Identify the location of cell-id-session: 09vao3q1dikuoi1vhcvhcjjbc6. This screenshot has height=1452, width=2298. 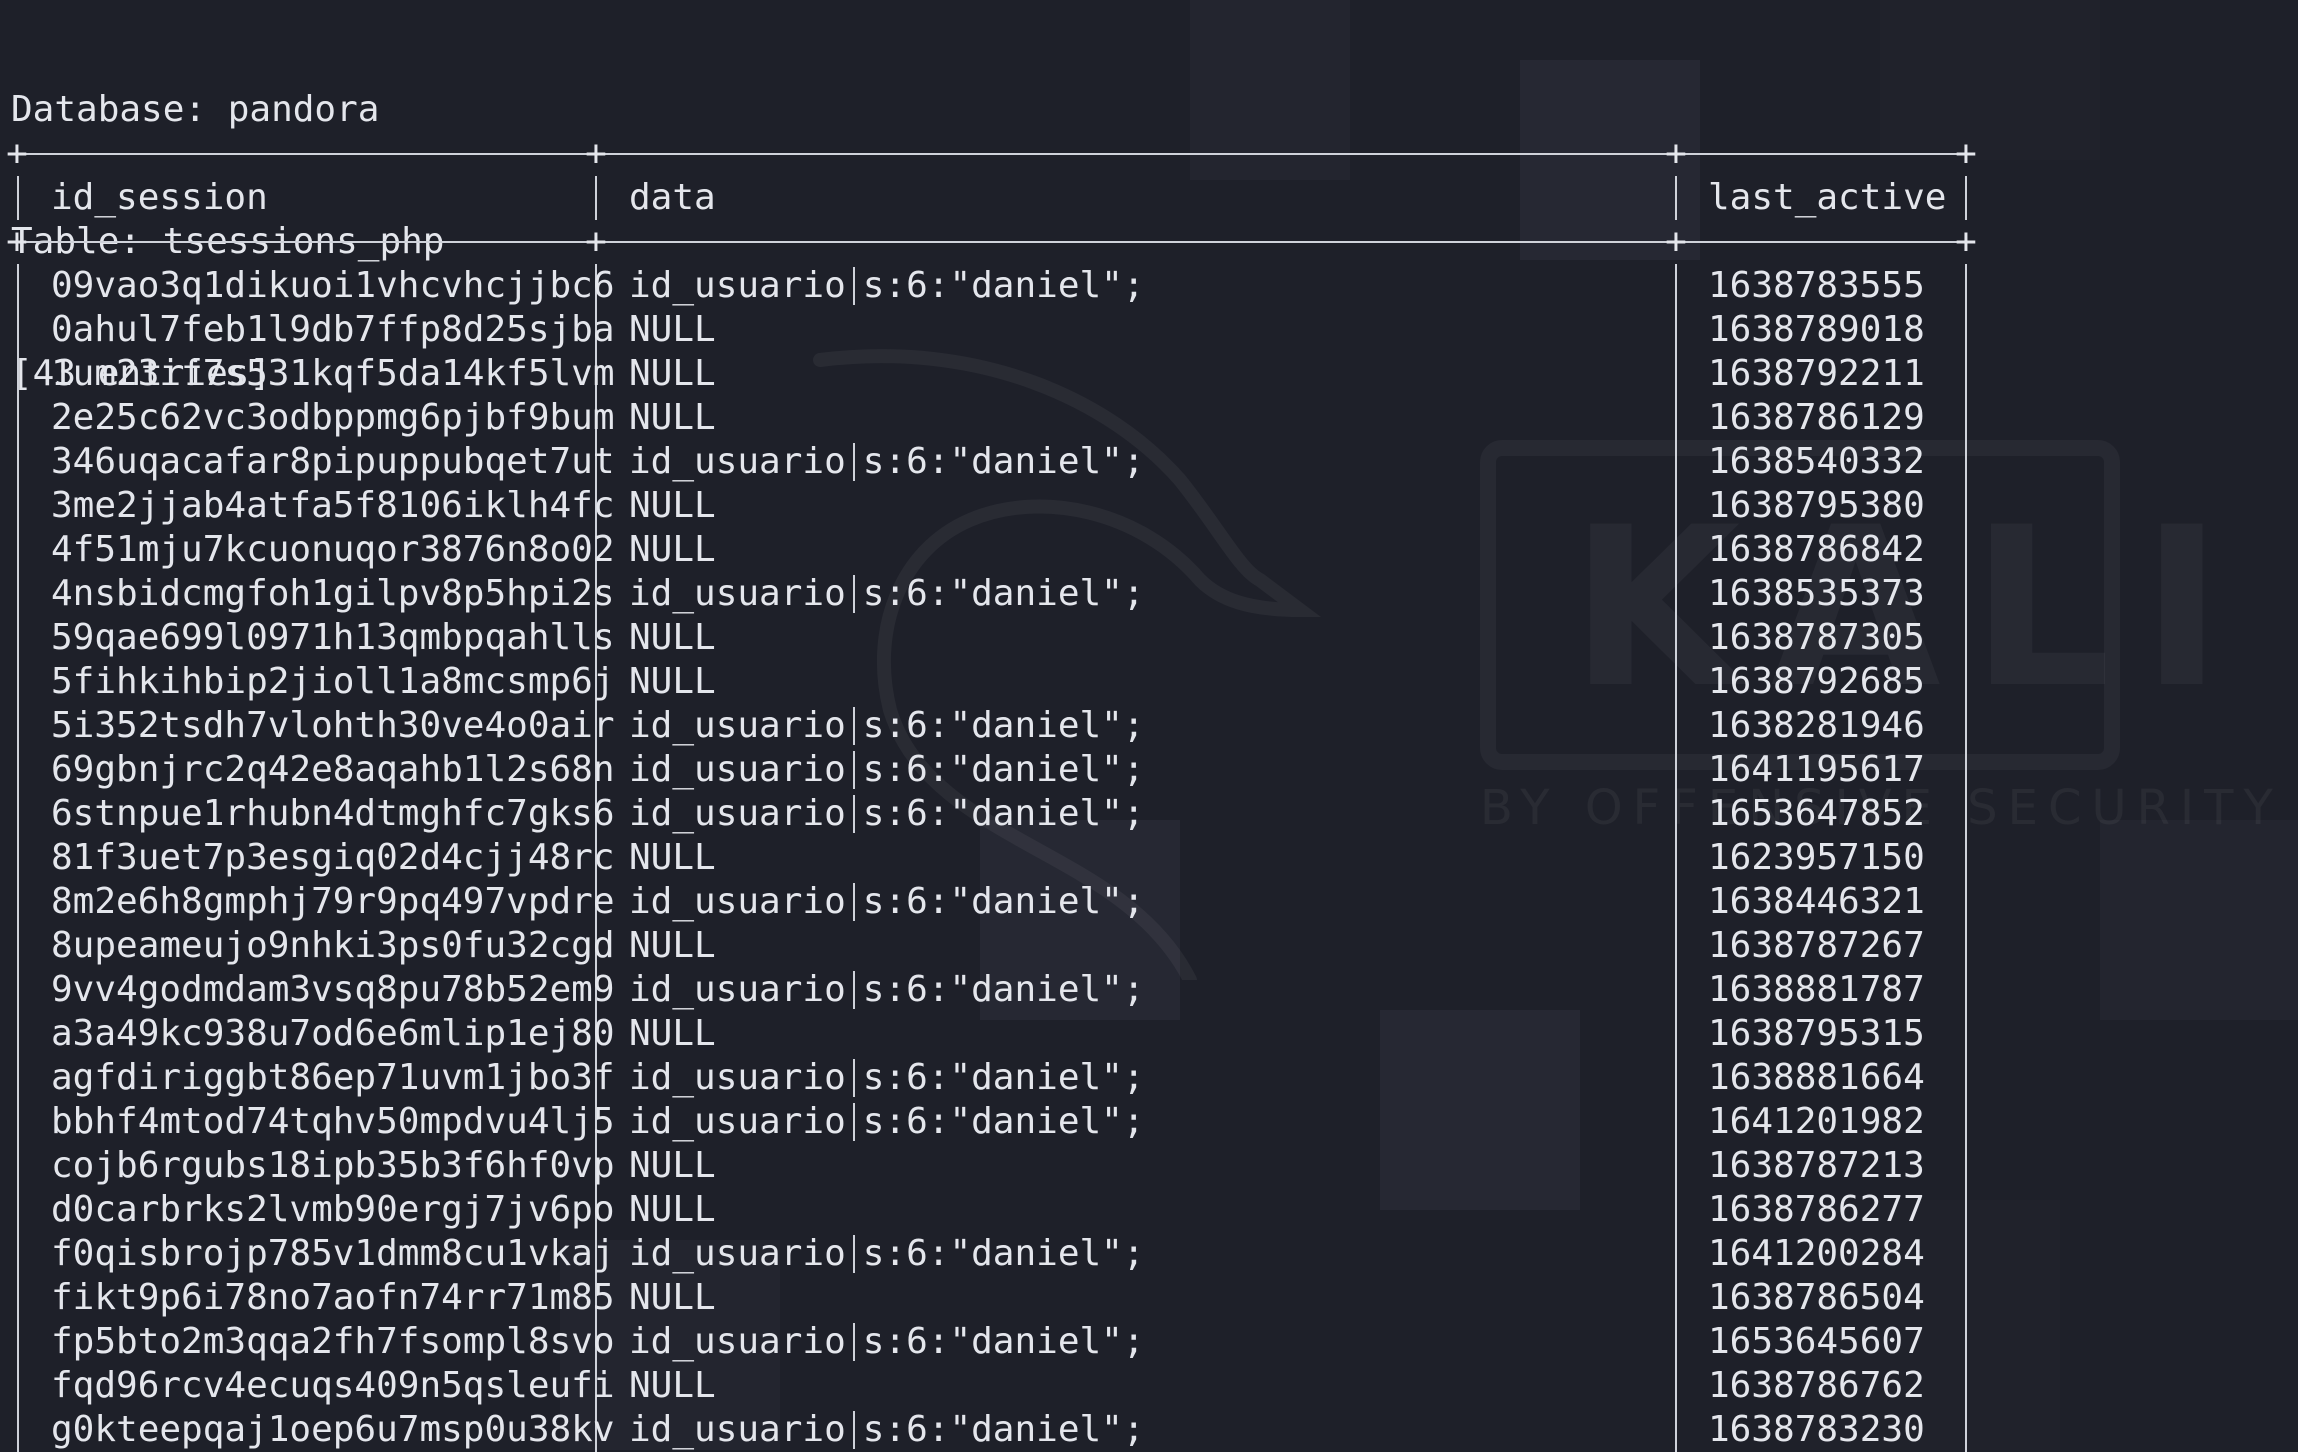
(333, 285).